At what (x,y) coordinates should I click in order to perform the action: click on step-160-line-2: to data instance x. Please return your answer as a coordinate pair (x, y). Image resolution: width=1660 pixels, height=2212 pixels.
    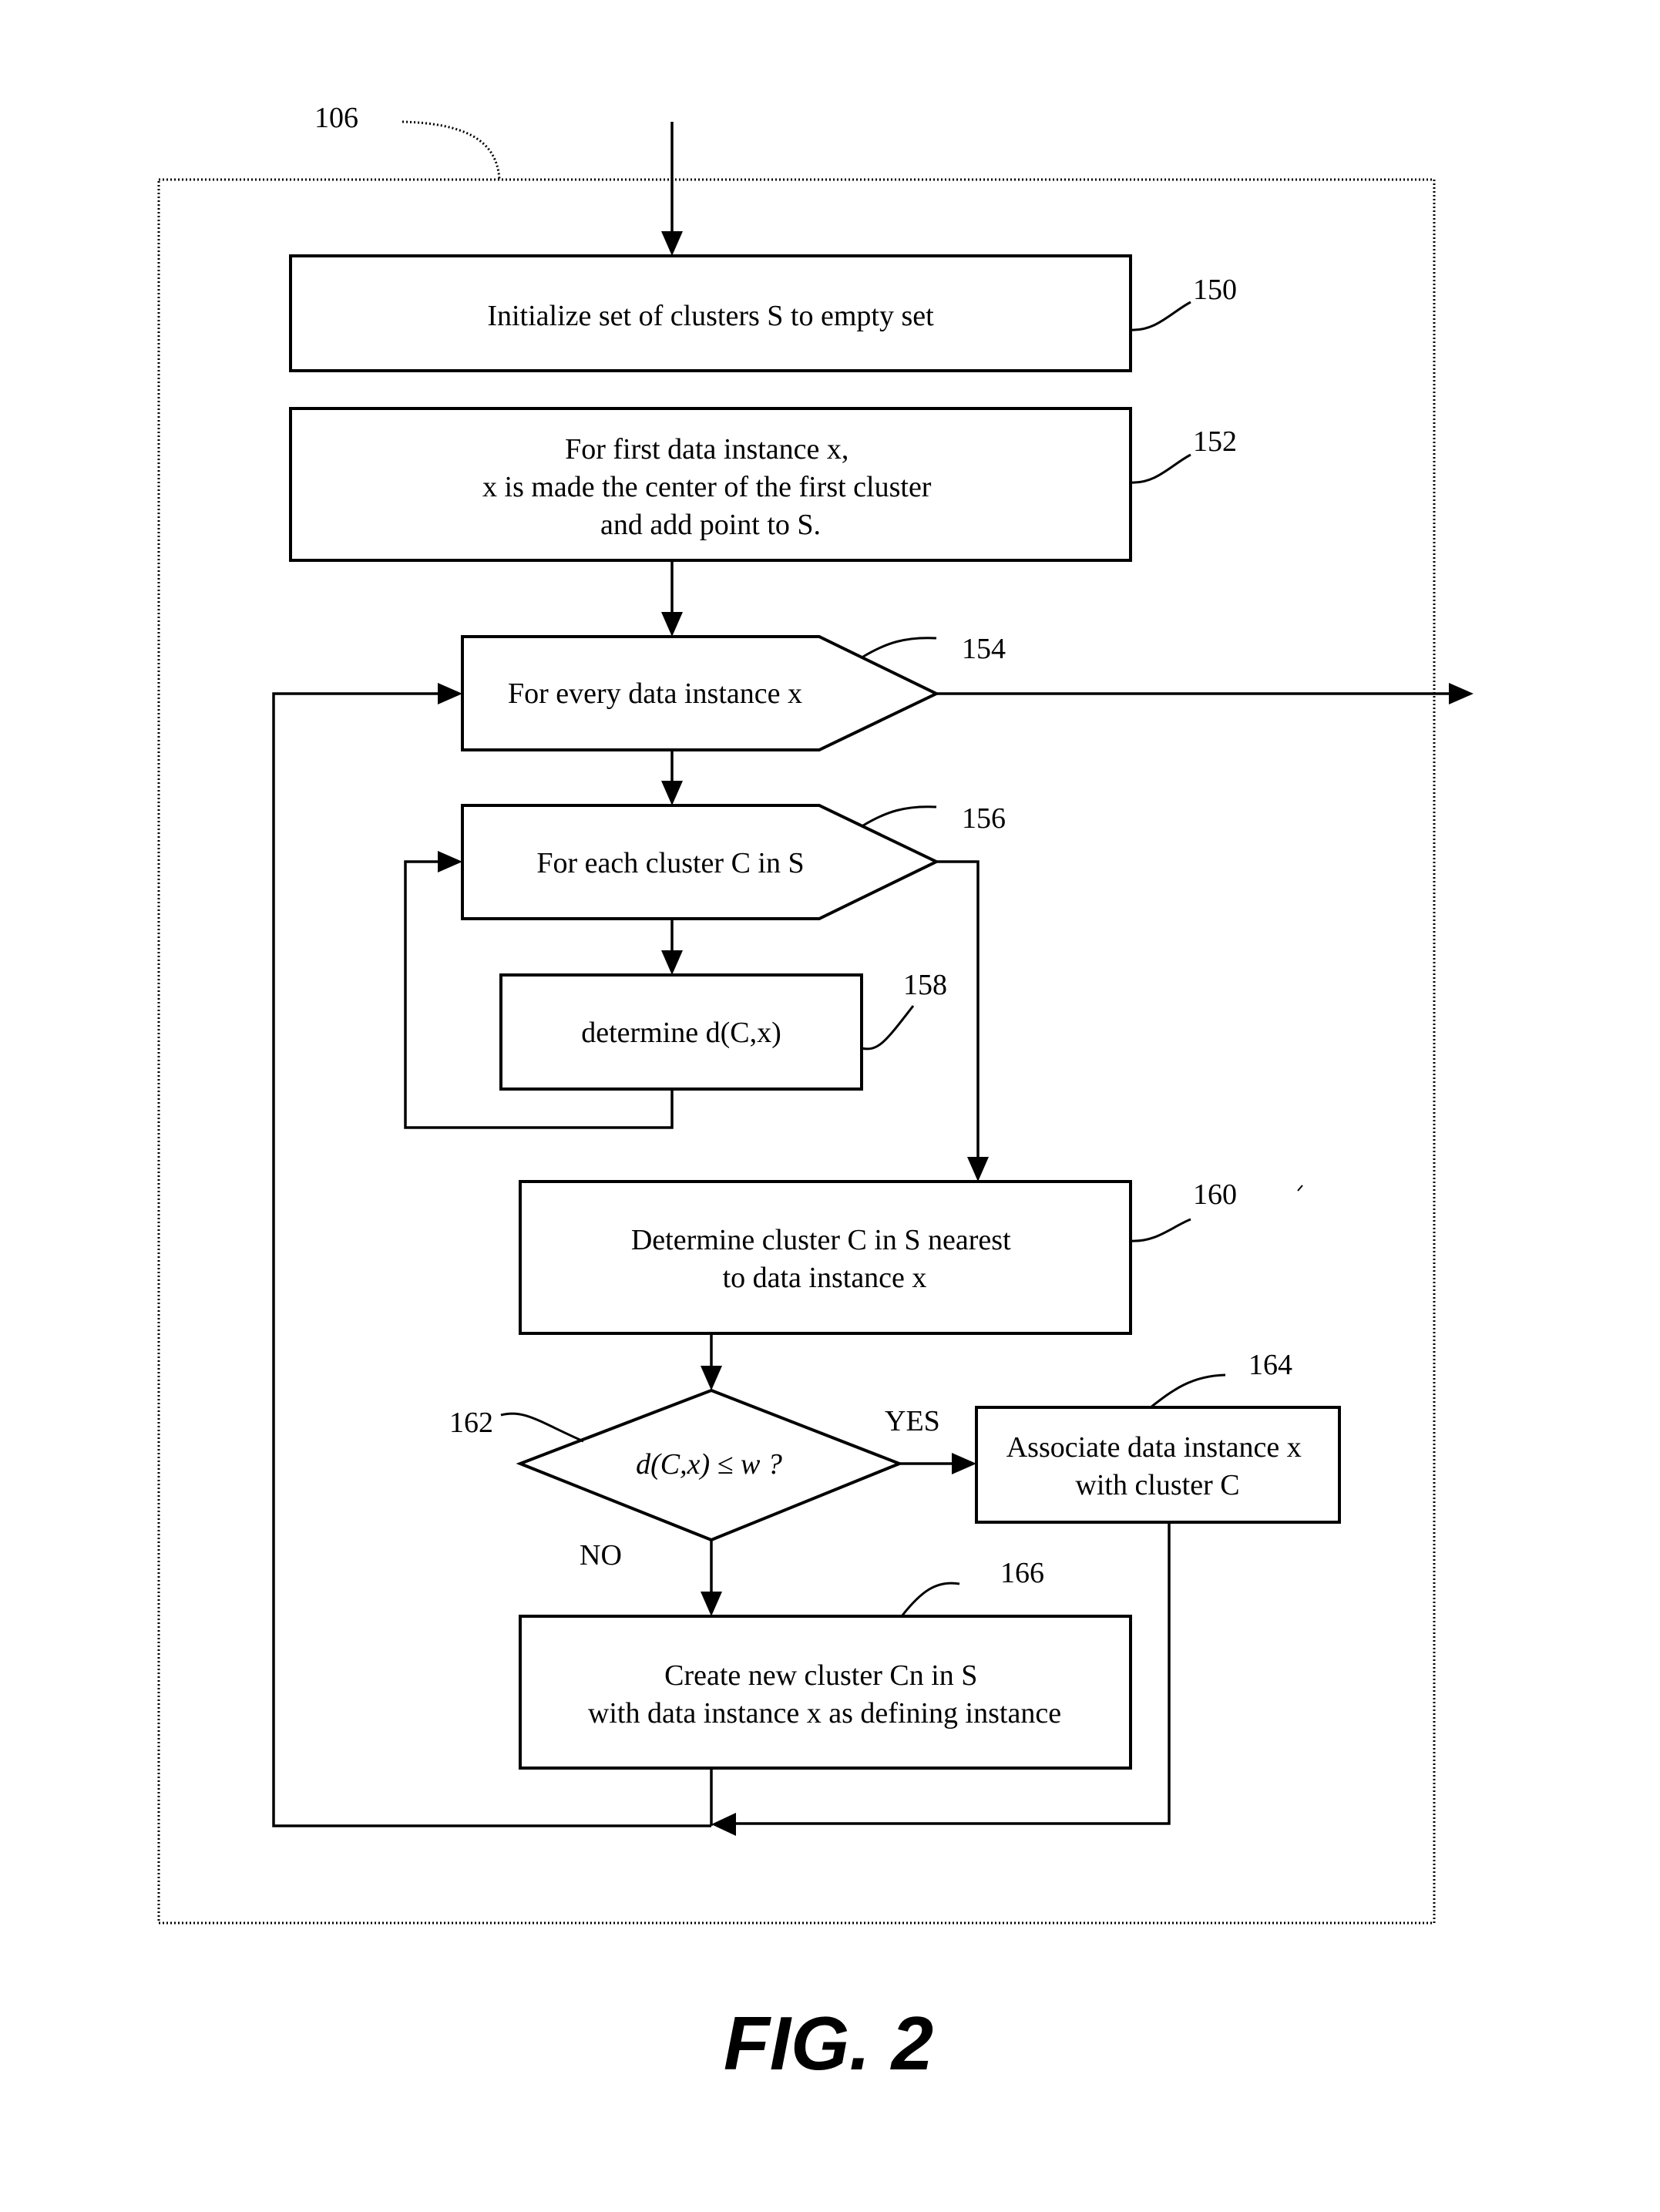
    Looking at the image, I should click on (825, 1278).